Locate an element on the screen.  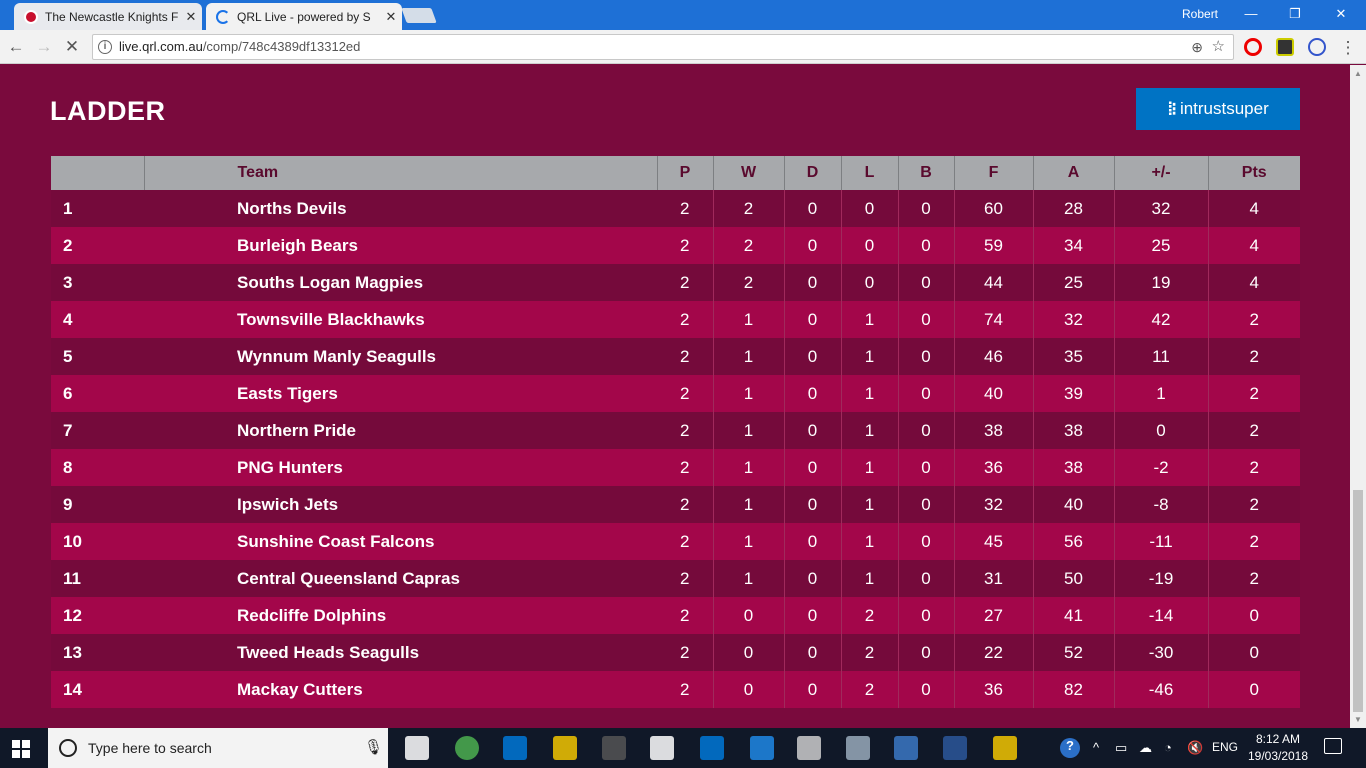
file-explorer-icon is located at coordinates (565, 748).